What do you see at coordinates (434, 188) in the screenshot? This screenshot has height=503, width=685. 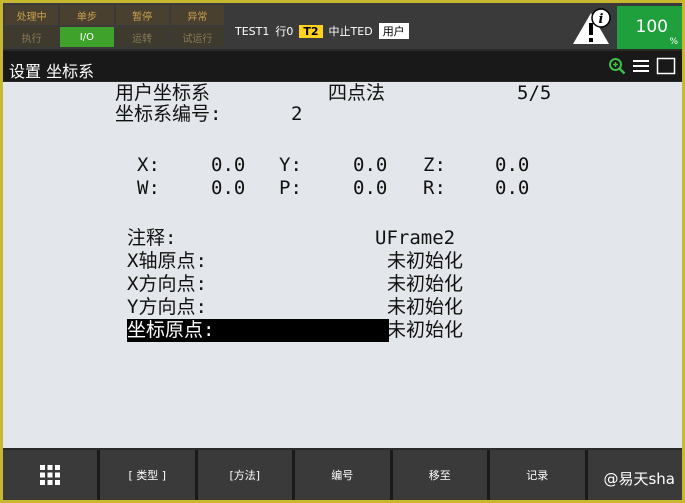 I see `coord-r-label: R:` at bounding box center [434, 188].